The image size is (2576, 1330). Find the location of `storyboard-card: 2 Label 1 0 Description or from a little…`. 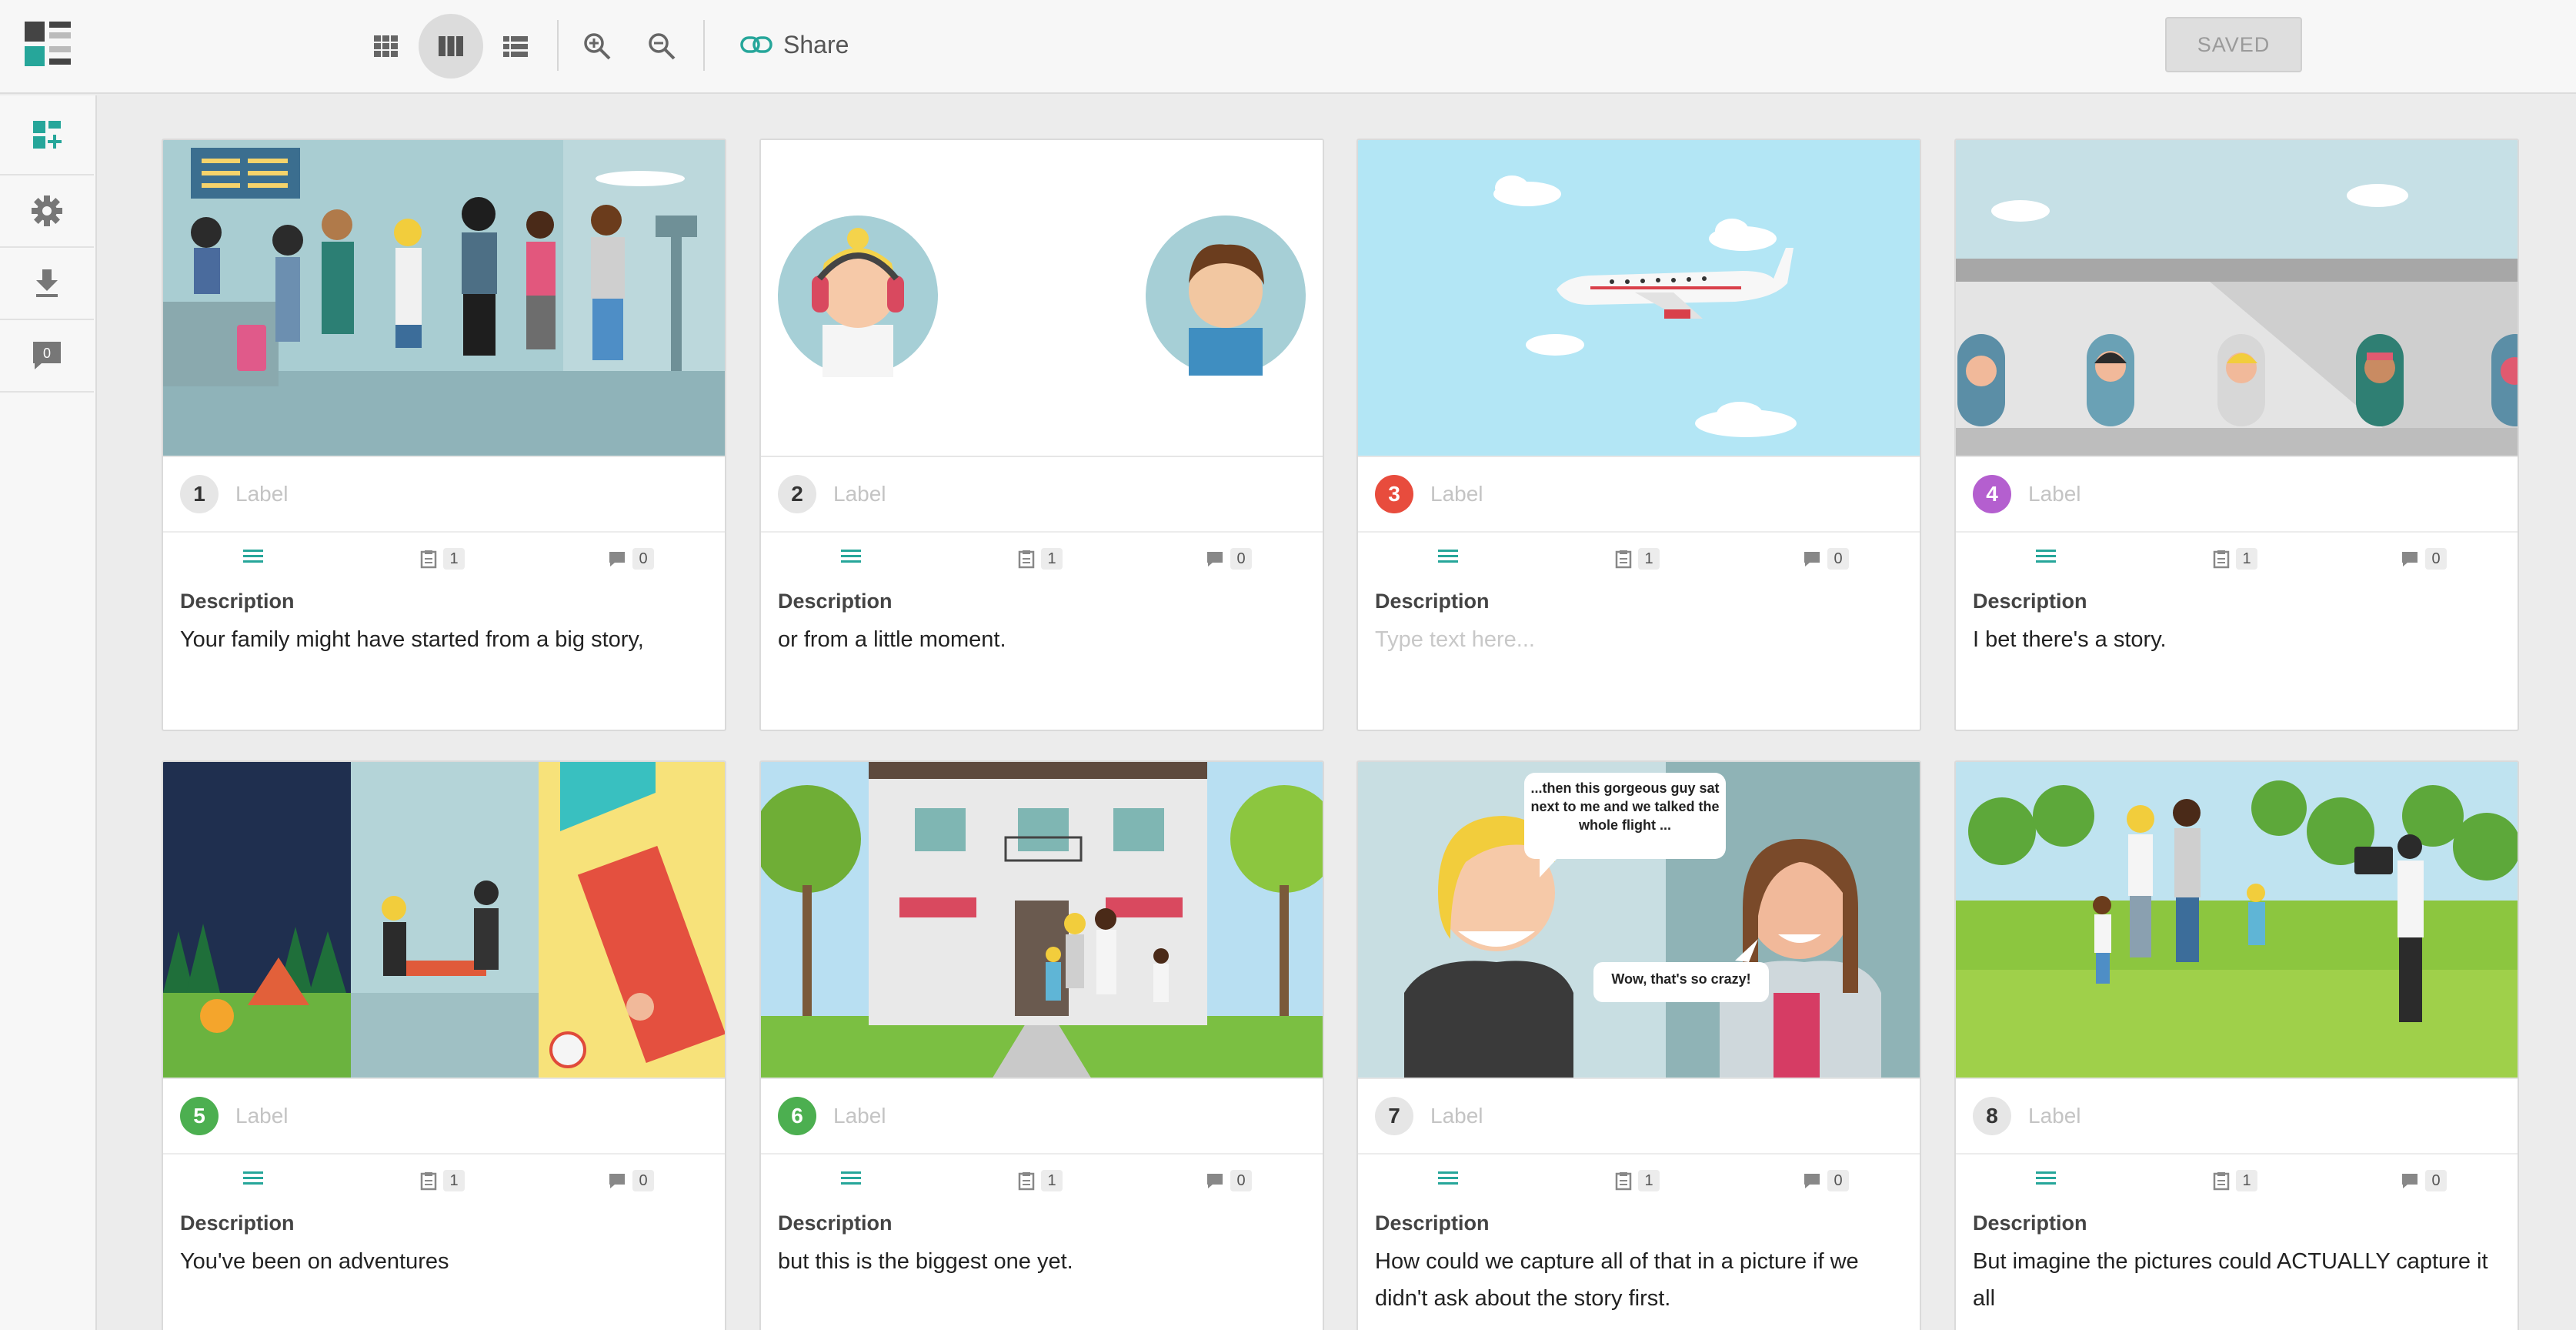

storyboard-card: 2 Label 1 0 Description or from a little… is located at coordinates (1041, 435).